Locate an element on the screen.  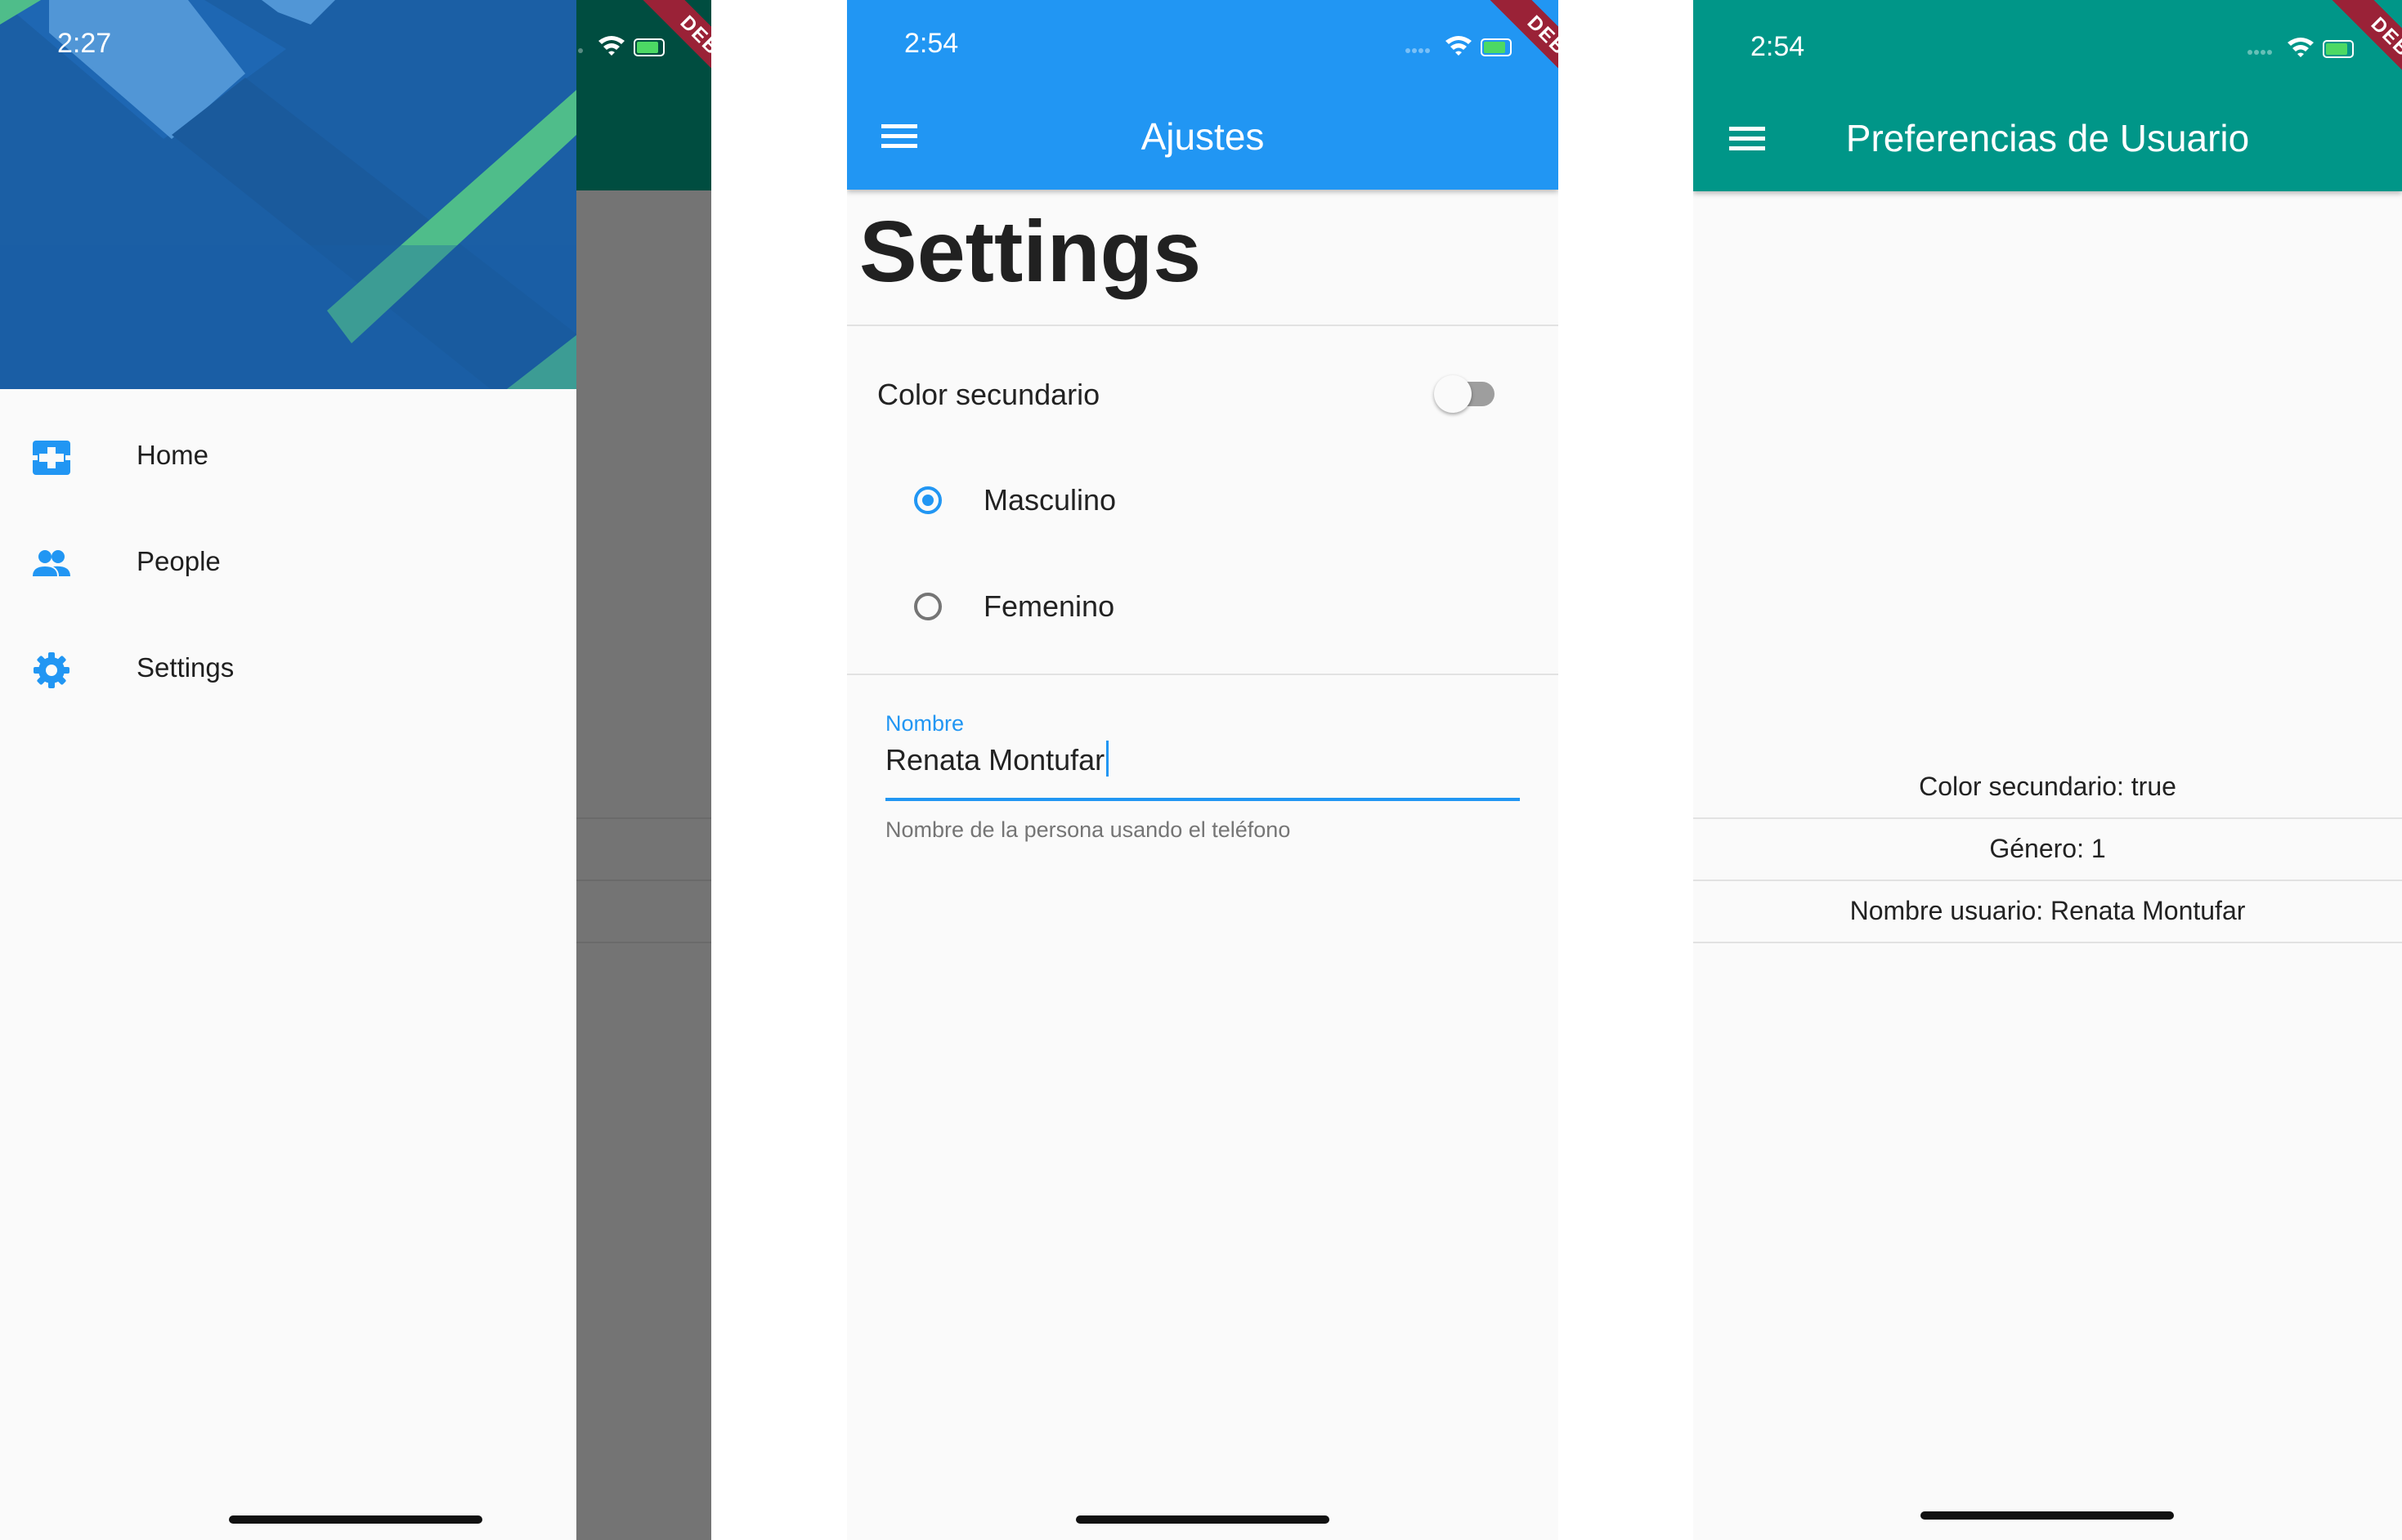
text-field-helper: Nombre de la persona usando el teléfono is located at coordinates (1088, 830).